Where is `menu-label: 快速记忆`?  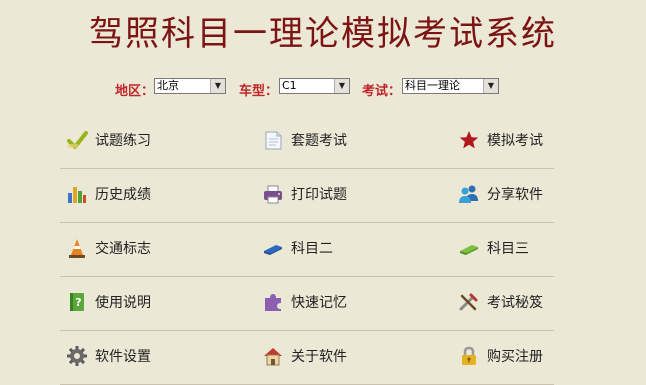 menu-label: 快速记忆 is located at coordinates (319, 303).